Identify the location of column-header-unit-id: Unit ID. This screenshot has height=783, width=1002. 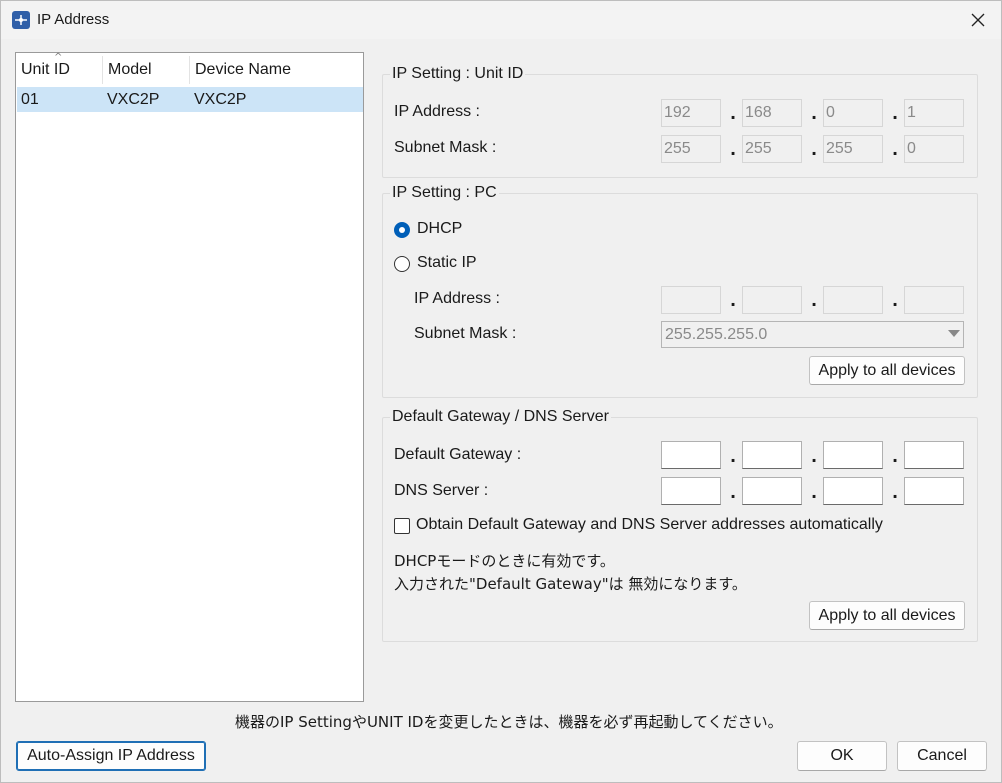
(59, 70).